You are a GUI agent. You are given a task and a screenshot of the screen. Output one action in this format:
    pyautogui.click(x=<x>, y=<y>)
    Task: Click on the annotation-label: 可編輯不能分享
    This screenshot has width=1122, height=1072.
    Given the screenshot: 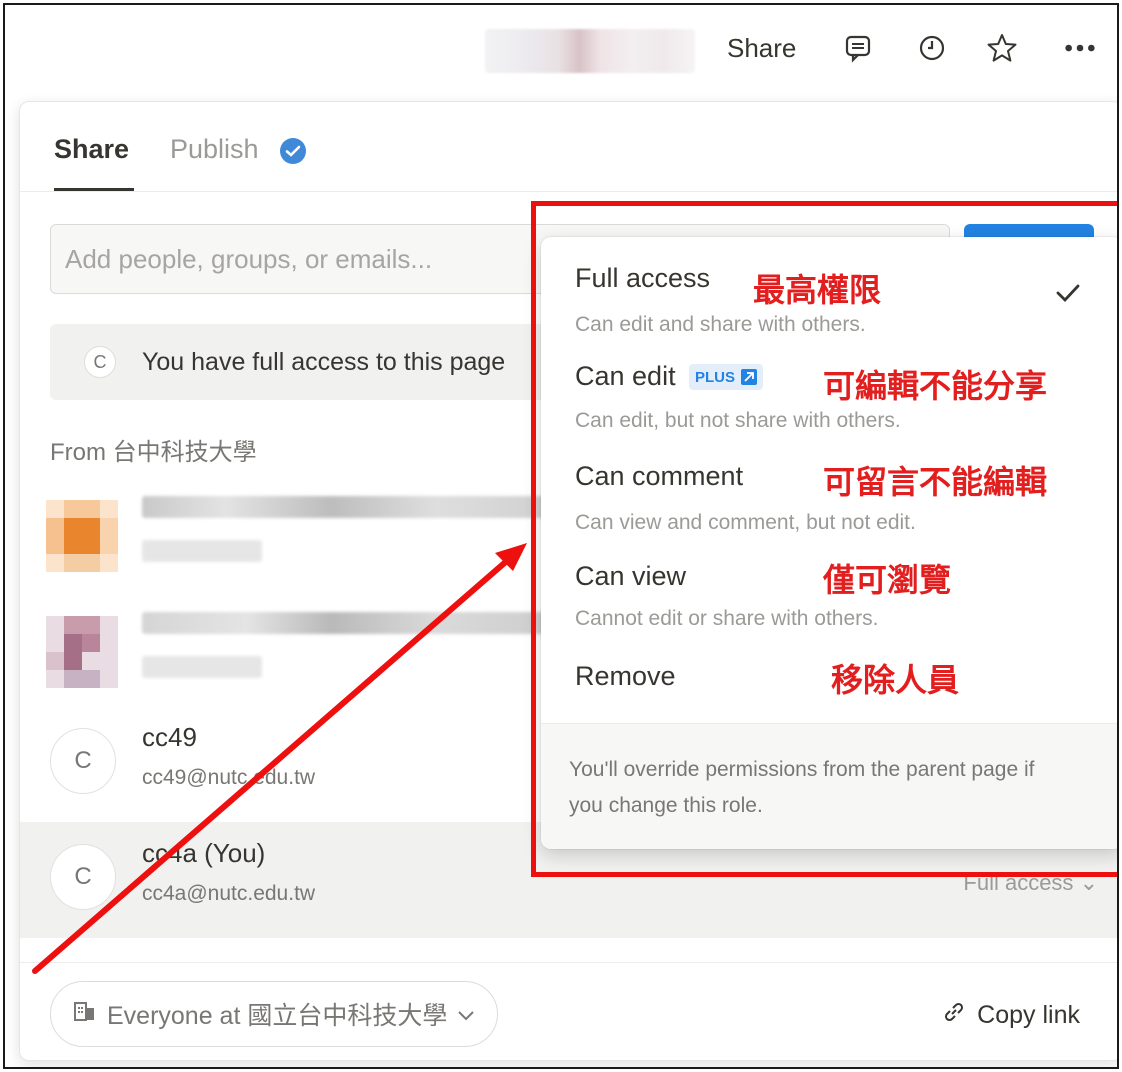 What is the action you would take?
    pyautogui.click(x=935, y=386)
    